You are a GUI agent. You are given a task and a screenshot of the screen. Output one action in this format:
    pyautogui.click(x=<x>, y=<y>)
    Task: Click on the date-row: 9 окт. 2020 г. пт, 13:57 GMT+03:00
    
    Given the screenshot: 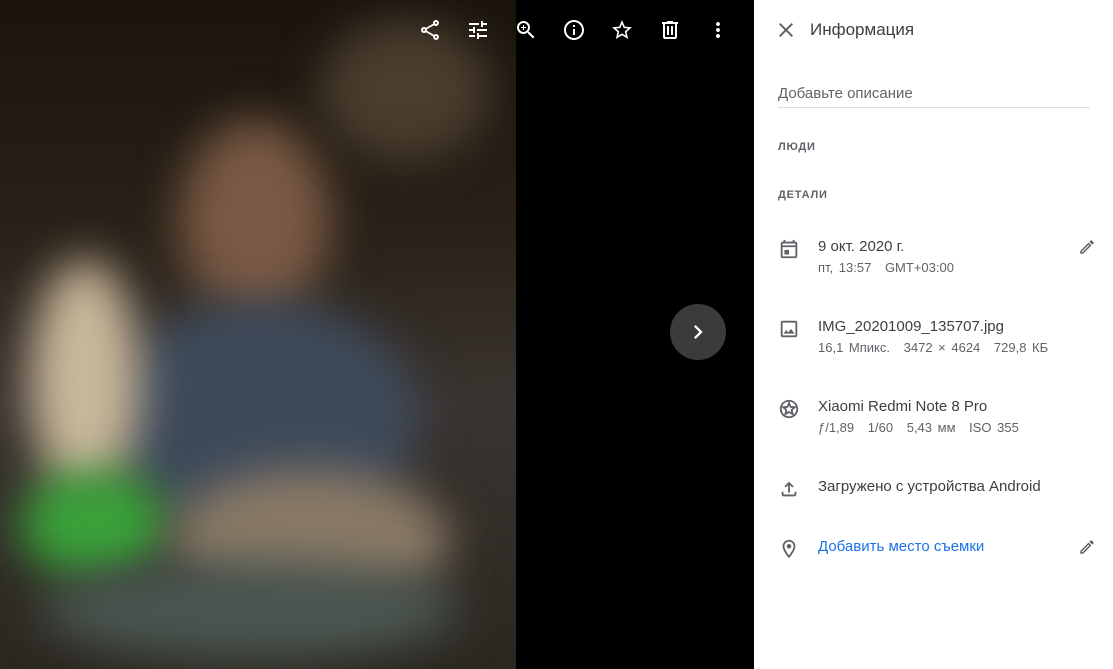 What is the action you would take?
    pyautogui.click(x=938, y=260)
    